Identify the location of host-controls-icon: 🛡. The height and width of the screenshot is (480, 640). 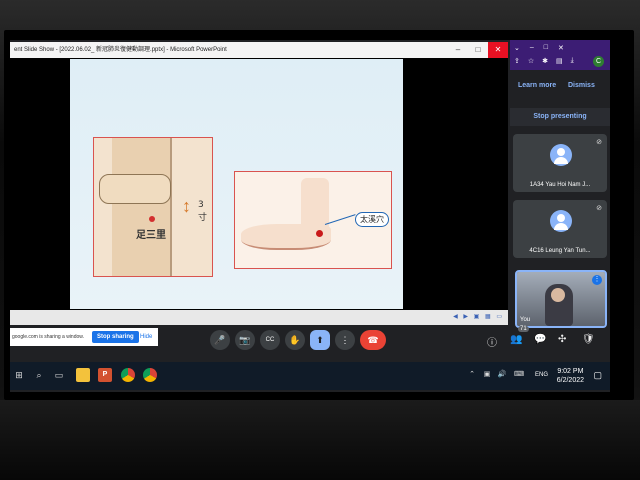
(588, 339).